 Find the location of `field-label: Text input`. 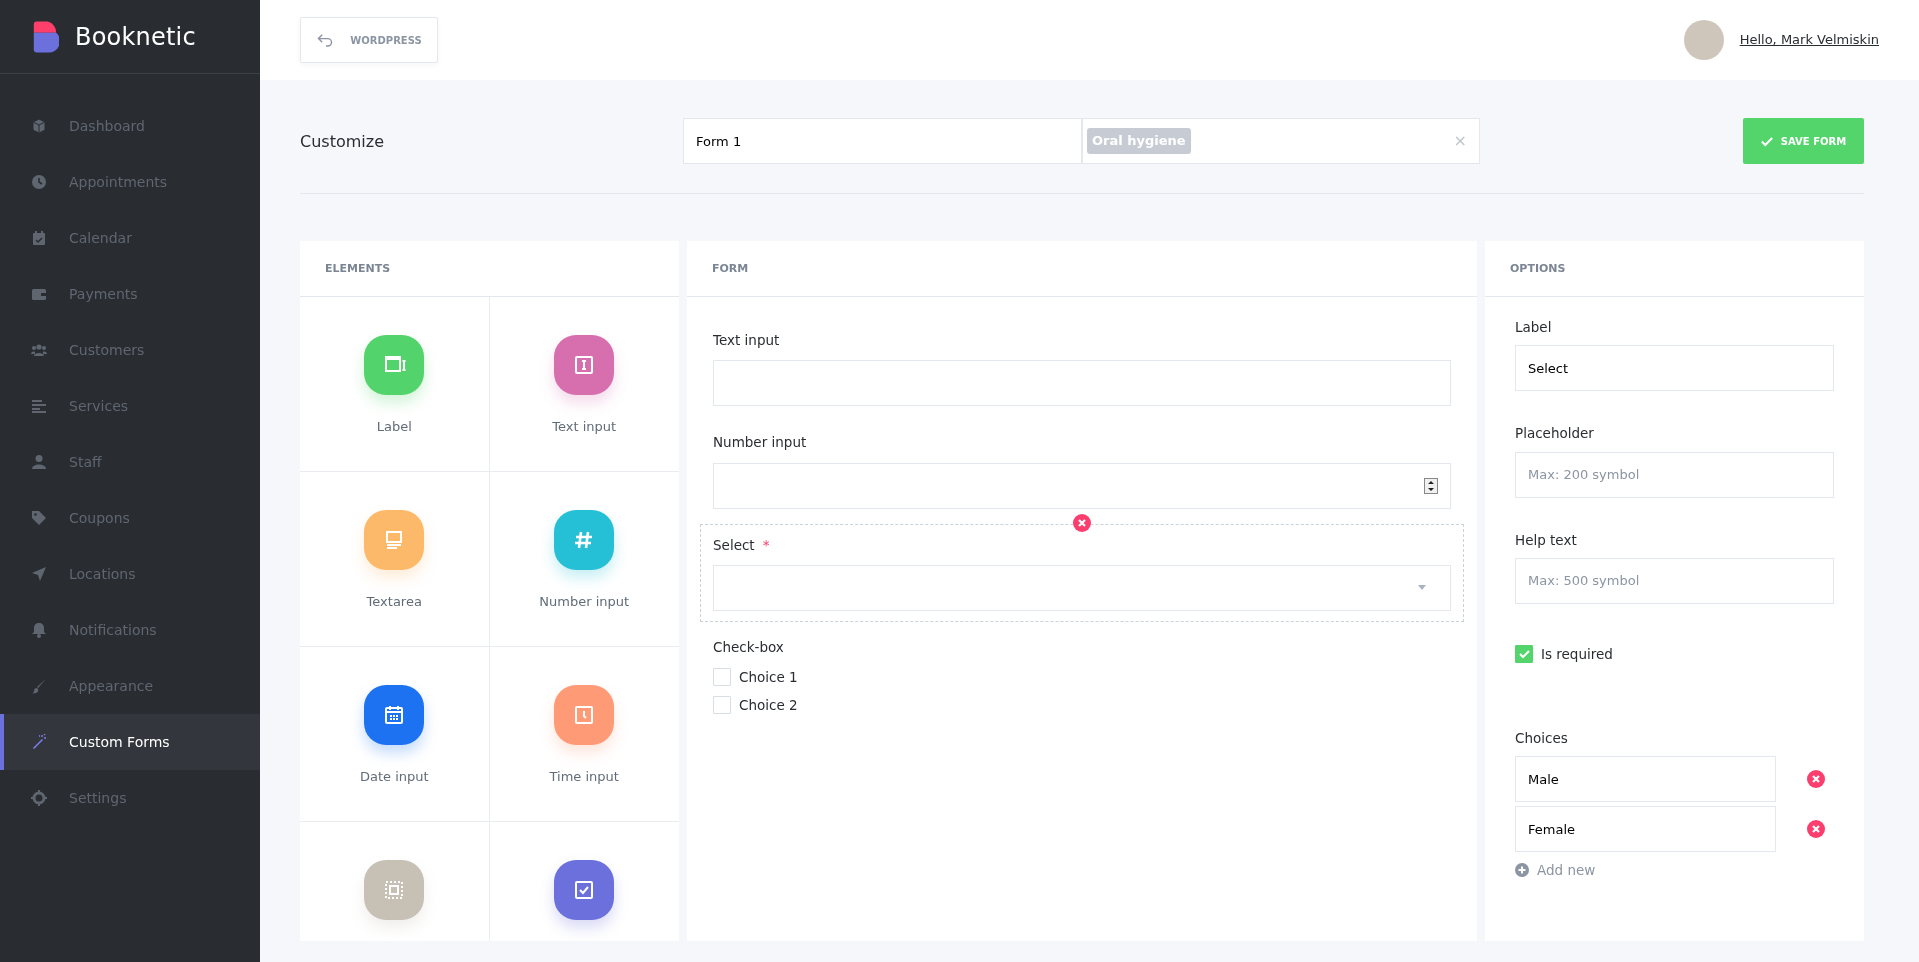

field-label: Text input is located at coordinates (746, 340).